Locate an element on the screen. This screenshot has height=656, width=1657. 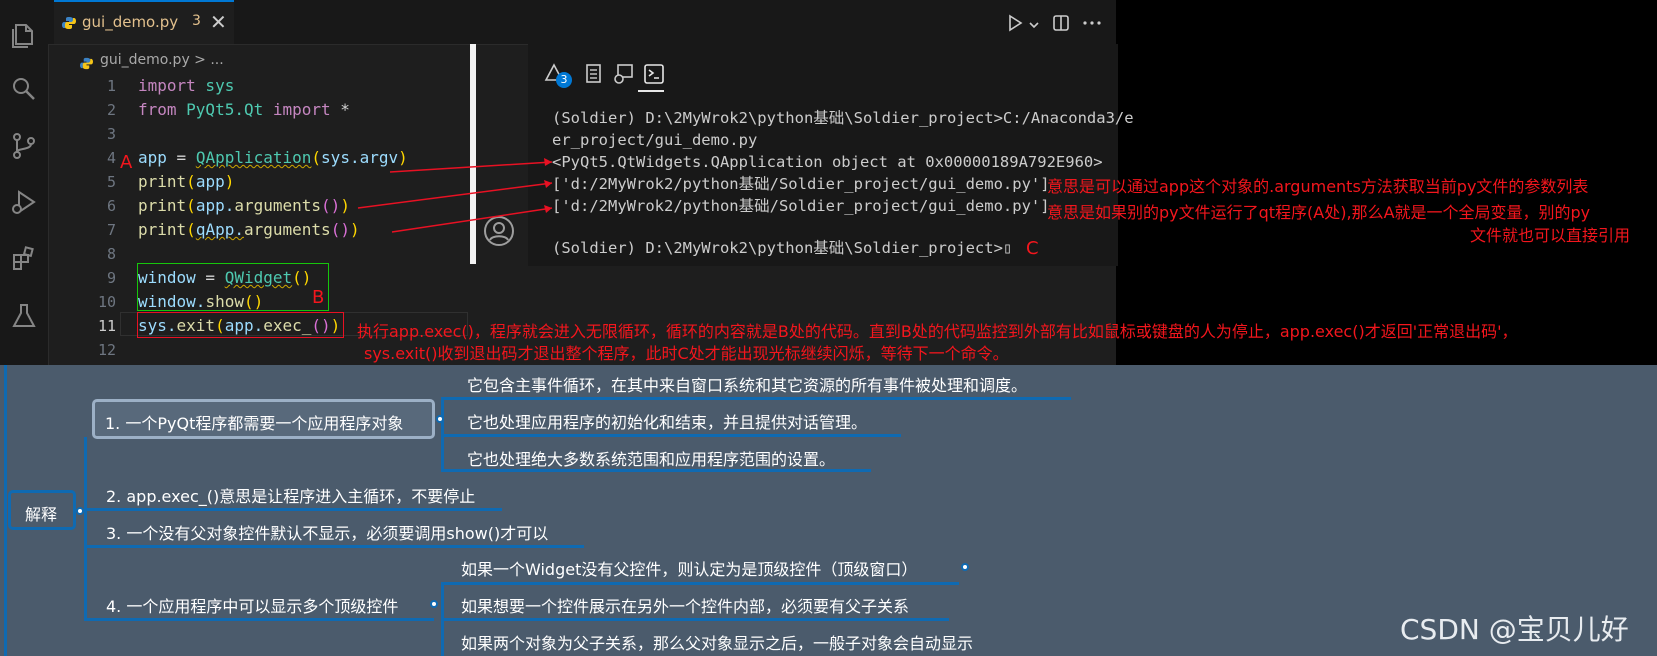
mindmap-leaf: 它也处理应用程序的初始化和结束，并且提供对话管理。 is located at coordinates (667, 421).